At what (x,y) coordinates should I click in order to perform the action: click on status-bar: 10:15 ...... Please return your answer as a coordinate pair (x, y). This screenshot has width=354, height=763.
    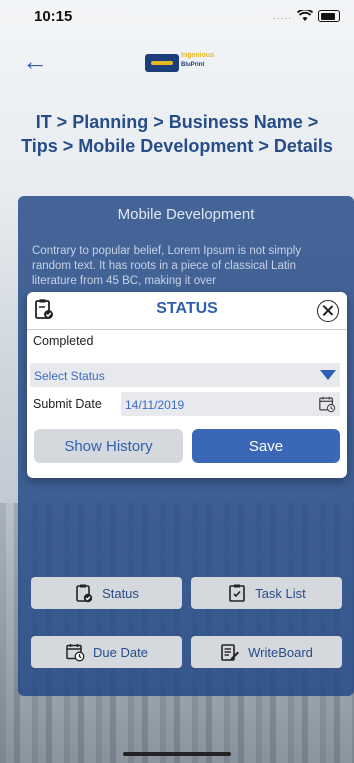
    Looking at the image, I should click on (177, 17).